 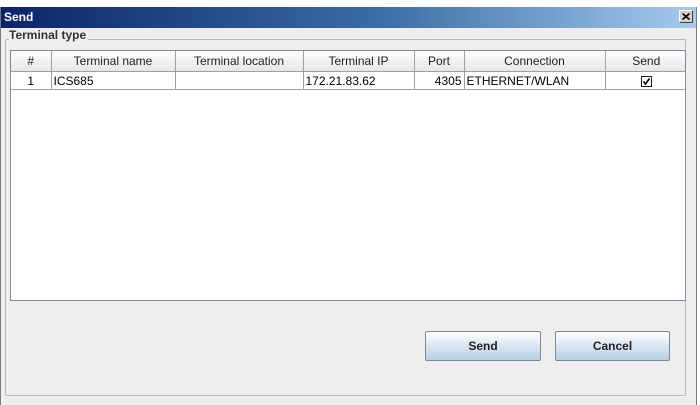 What do you see at coordinates (113, 61) in the screenshot?
I see `column-header-terminal-name: Terminal name` at bounding box center [113, 61].